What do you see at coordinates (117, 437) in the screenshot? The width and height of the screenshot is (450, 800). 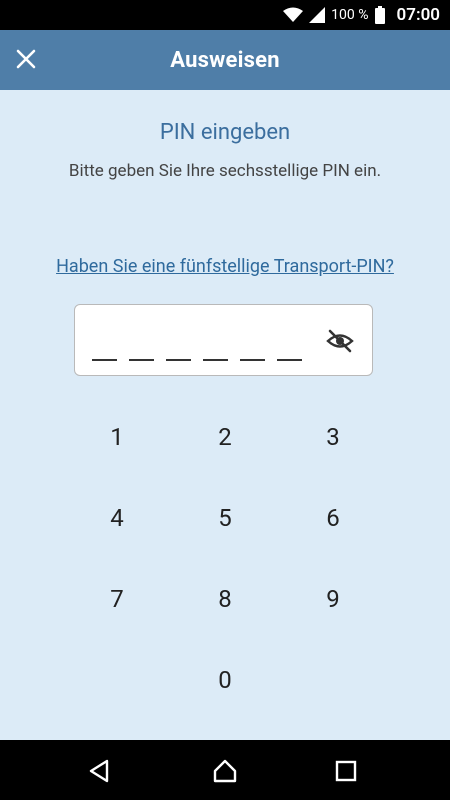 I see `keypad-key-1: 1` at bounding box center [117, 437].